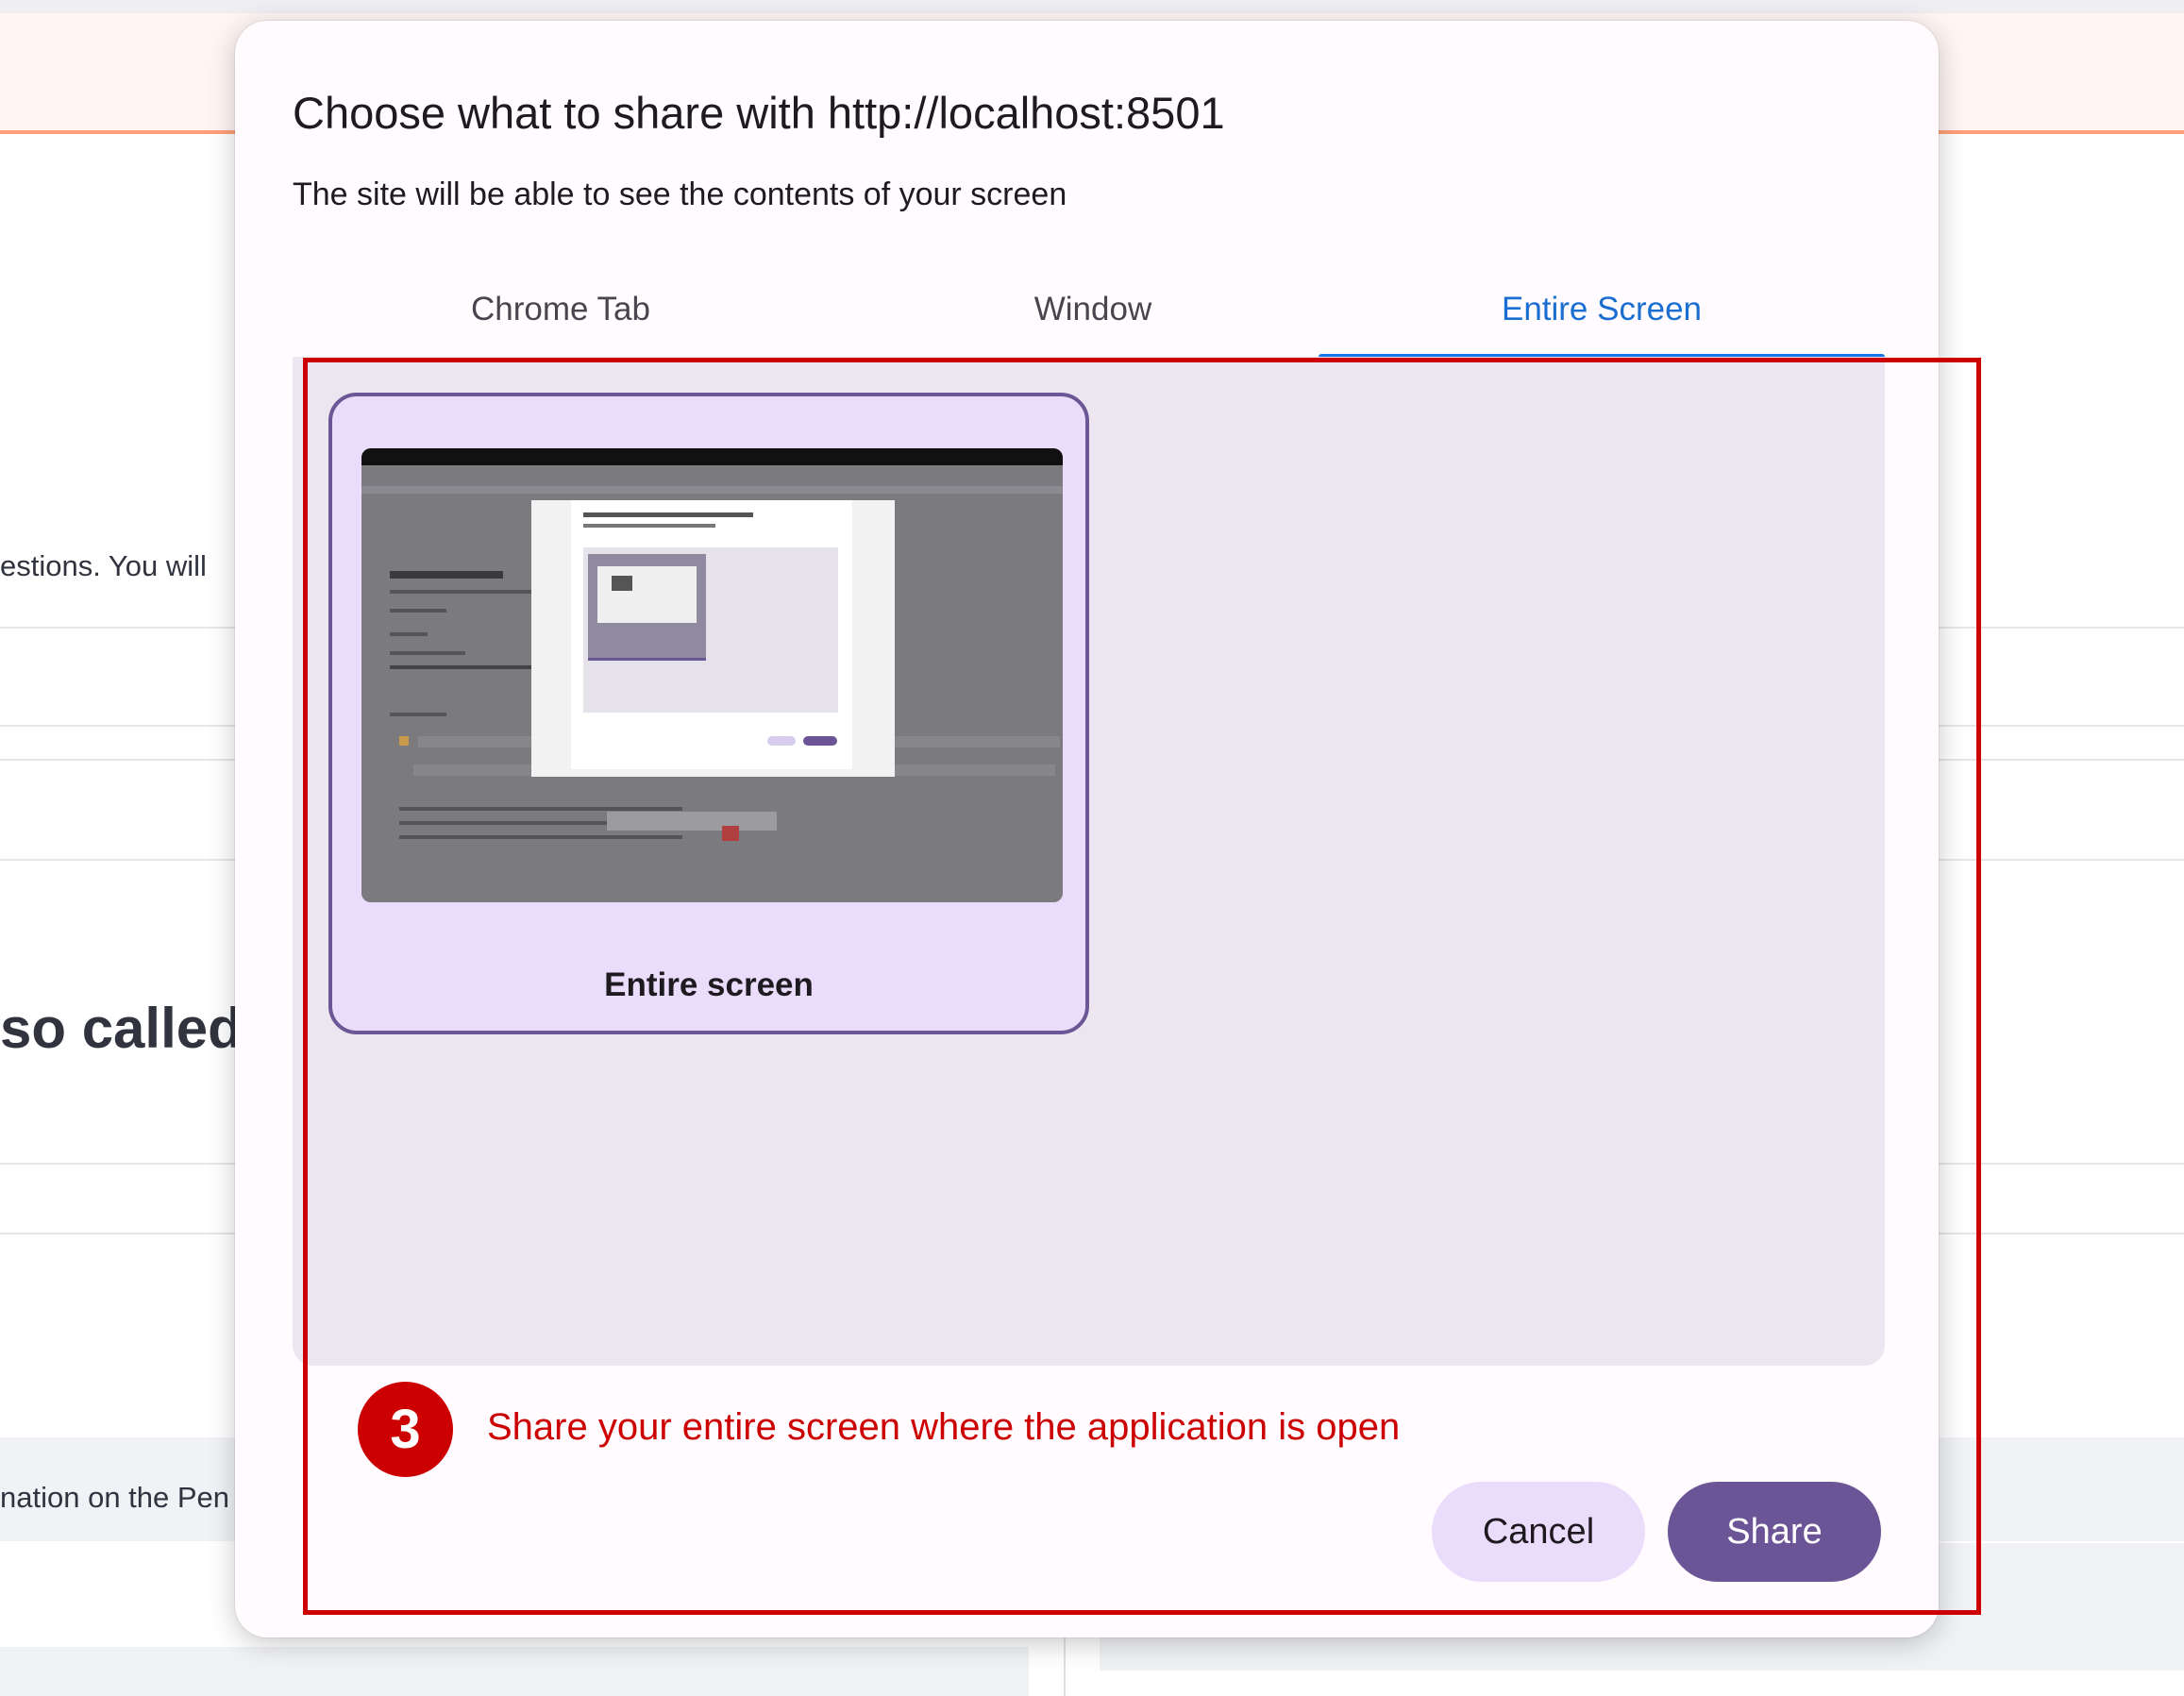  Describe the element at coordinates (1092, 6) in the screenshot. I see `browser-top-strip` at that location.